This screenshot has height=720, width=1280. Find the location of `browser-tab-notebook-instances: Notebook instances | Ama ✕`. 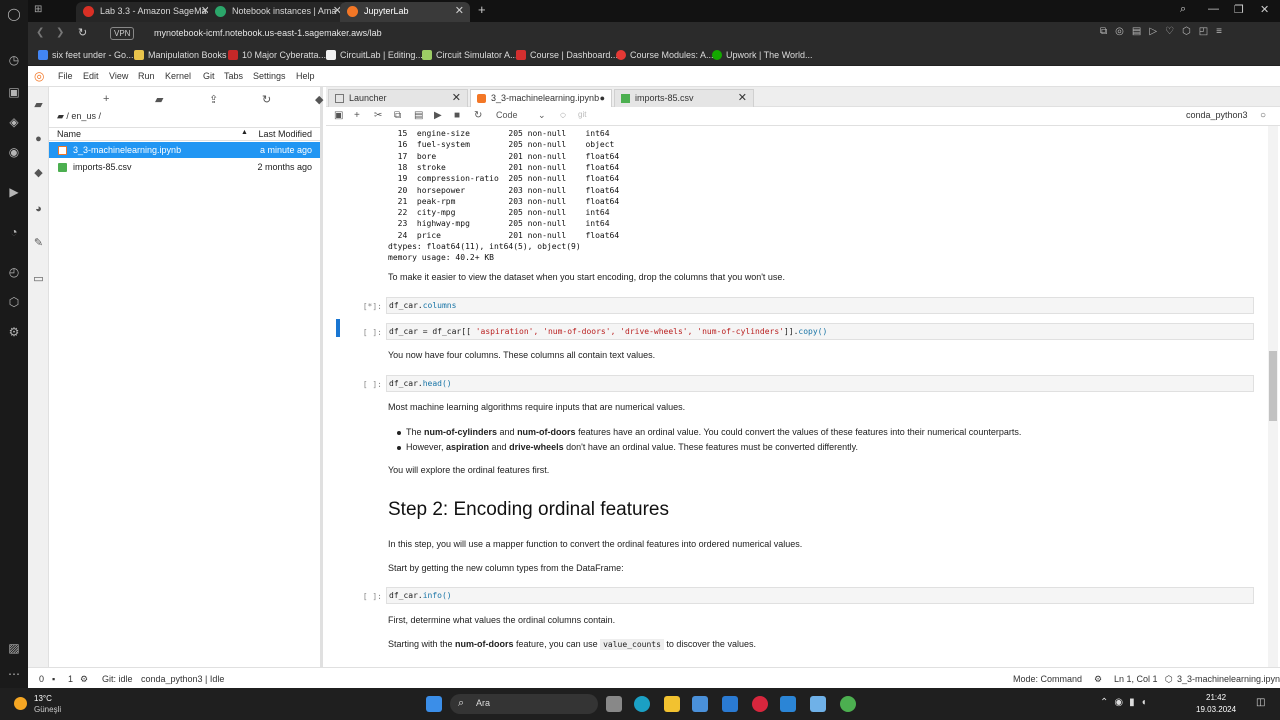

browser-tab-notebook-instances: Notebook instances | Ama ✕ is located at coordinates (278, 12).